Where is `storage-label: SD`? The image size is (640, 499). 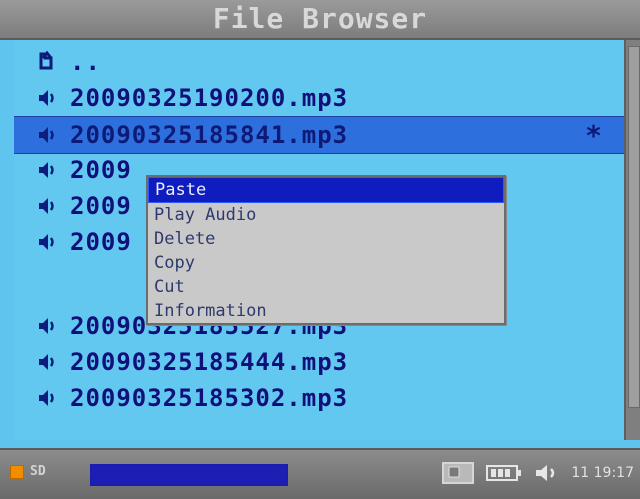 storage-label: SD is located at coordinates (38, 471).